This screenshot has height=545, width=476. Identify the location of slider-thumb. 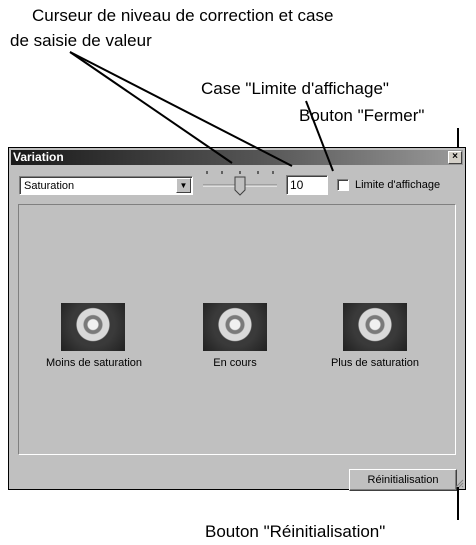
(240, 186).